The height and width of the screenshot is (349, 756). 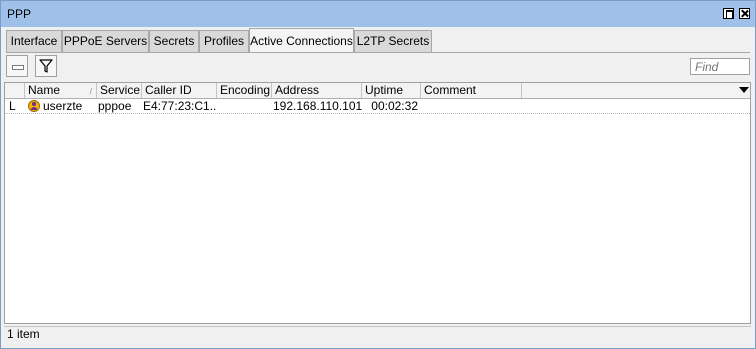 I want to click on column-uptime: Uptime, so click(x=391, y=90).